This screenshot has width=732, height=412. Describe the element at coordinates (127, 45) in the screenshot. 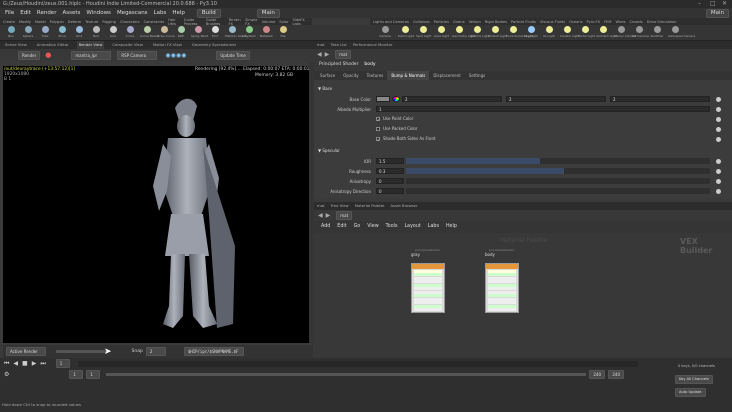

I see `tab-composite-view: Composite View` at that location.